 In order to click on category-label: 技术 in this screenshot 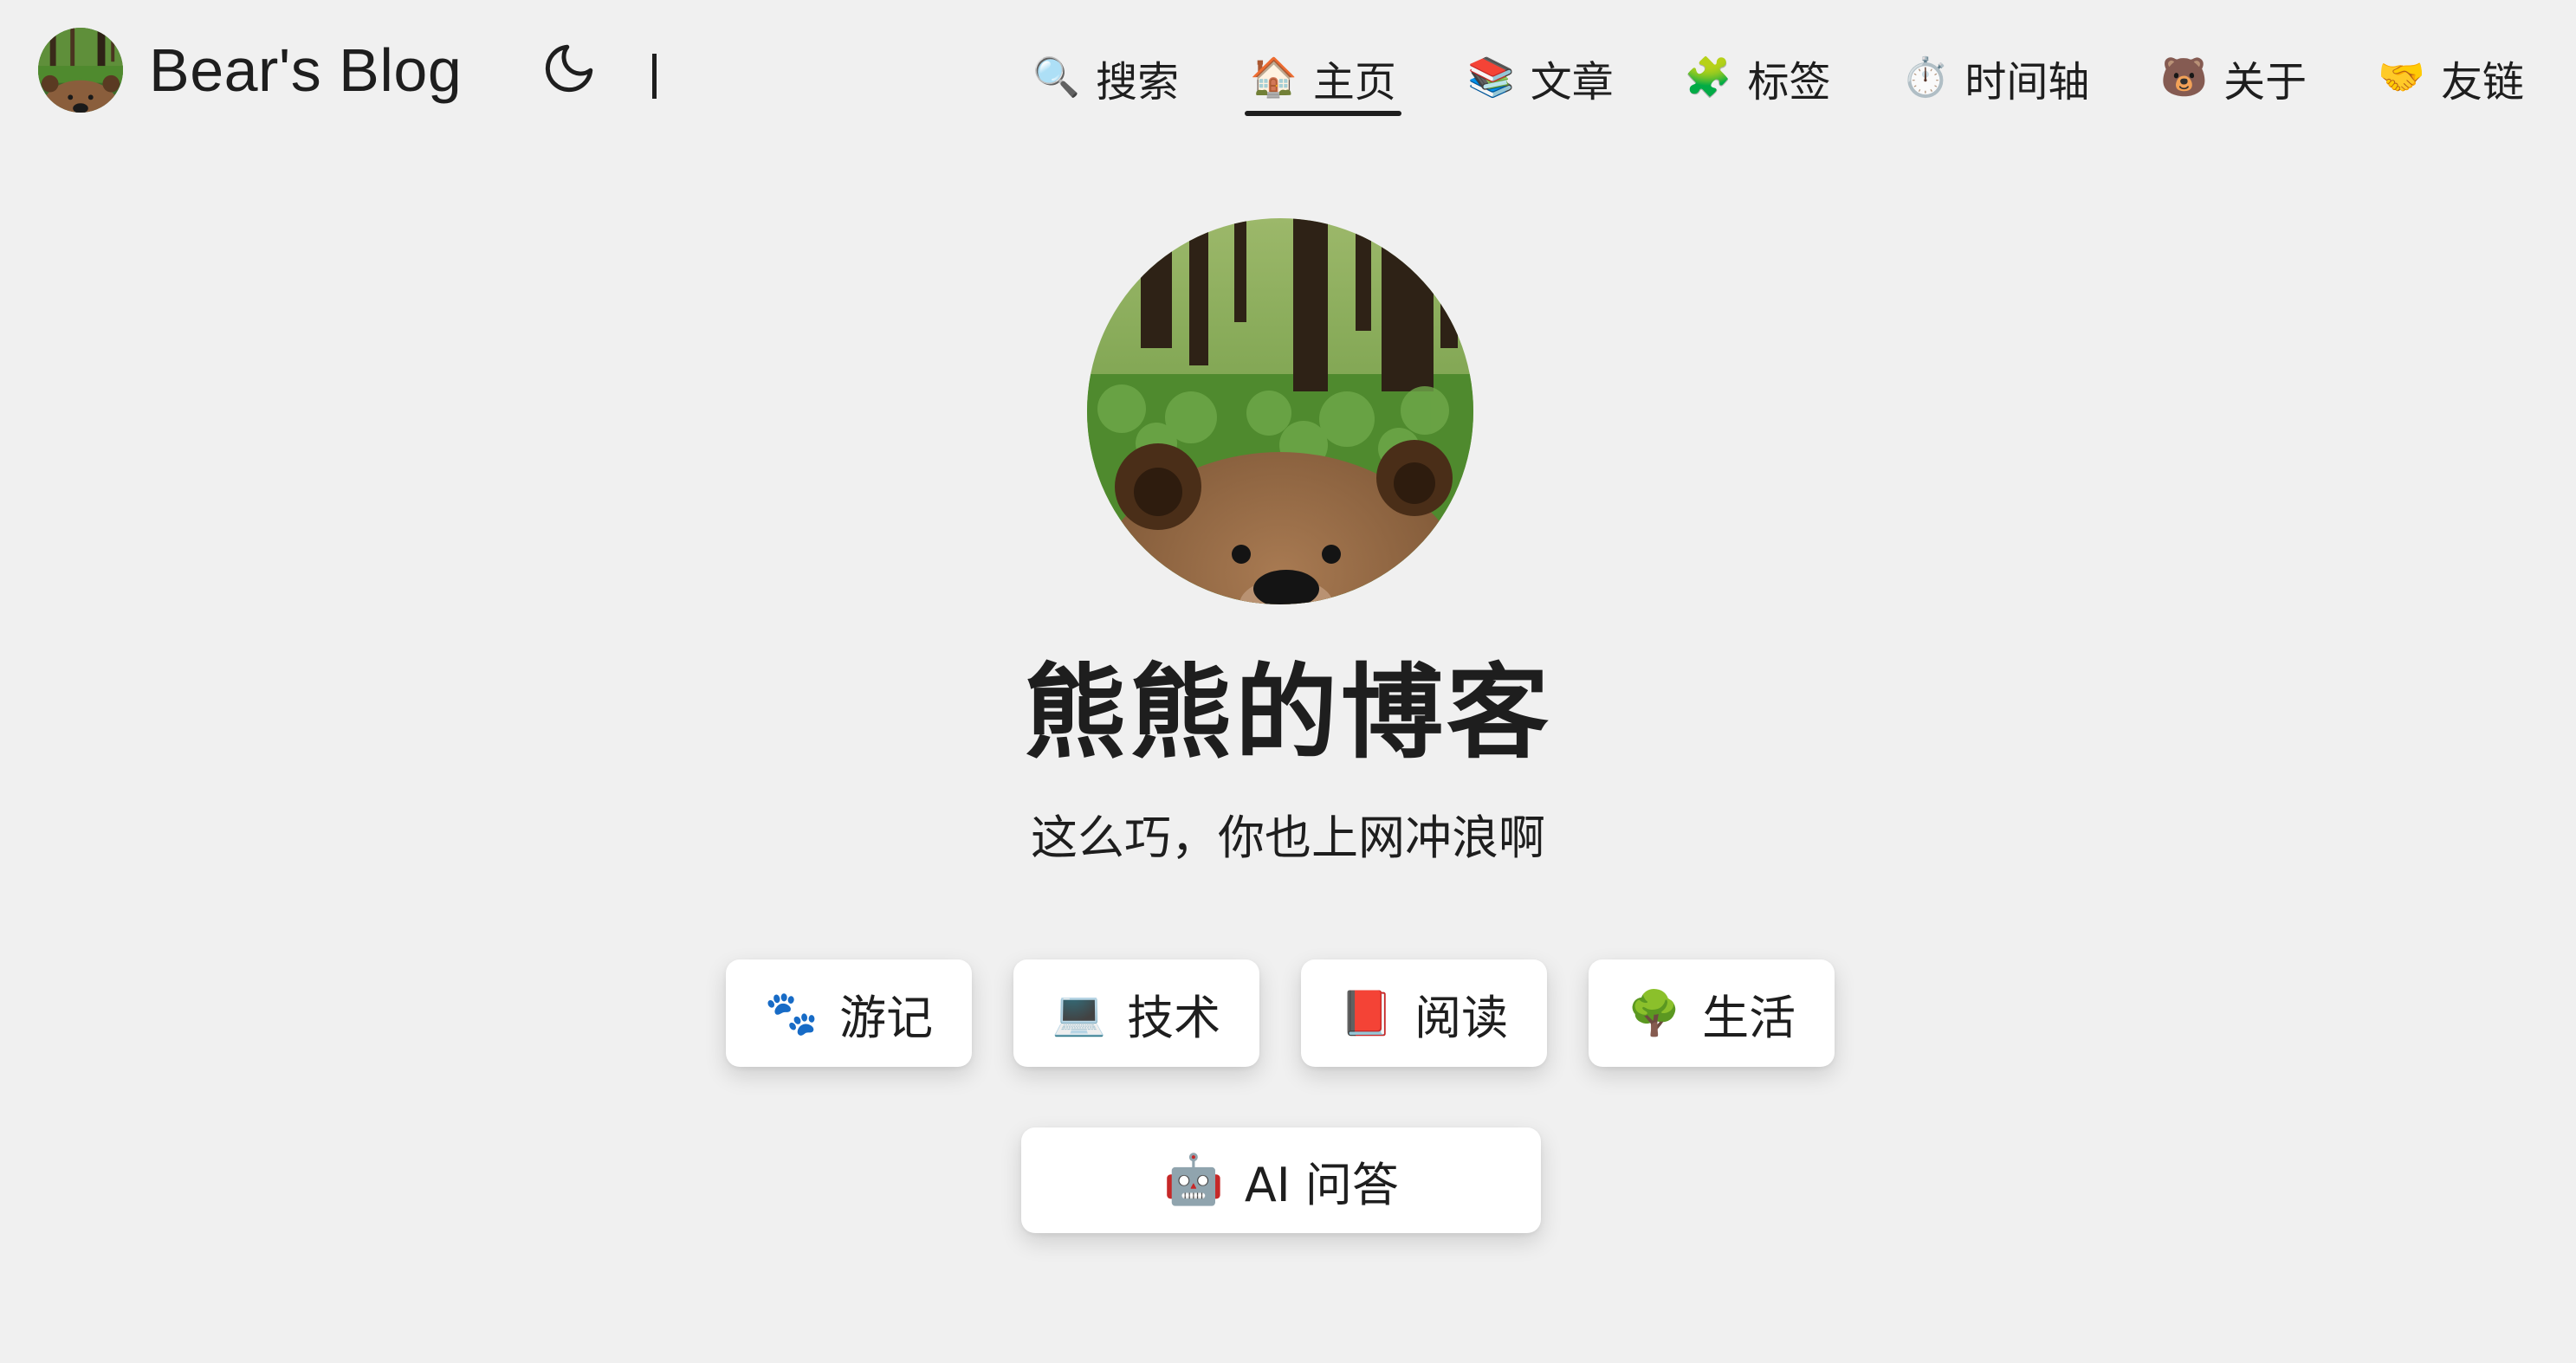, I will do `click(1174, 1017)`.